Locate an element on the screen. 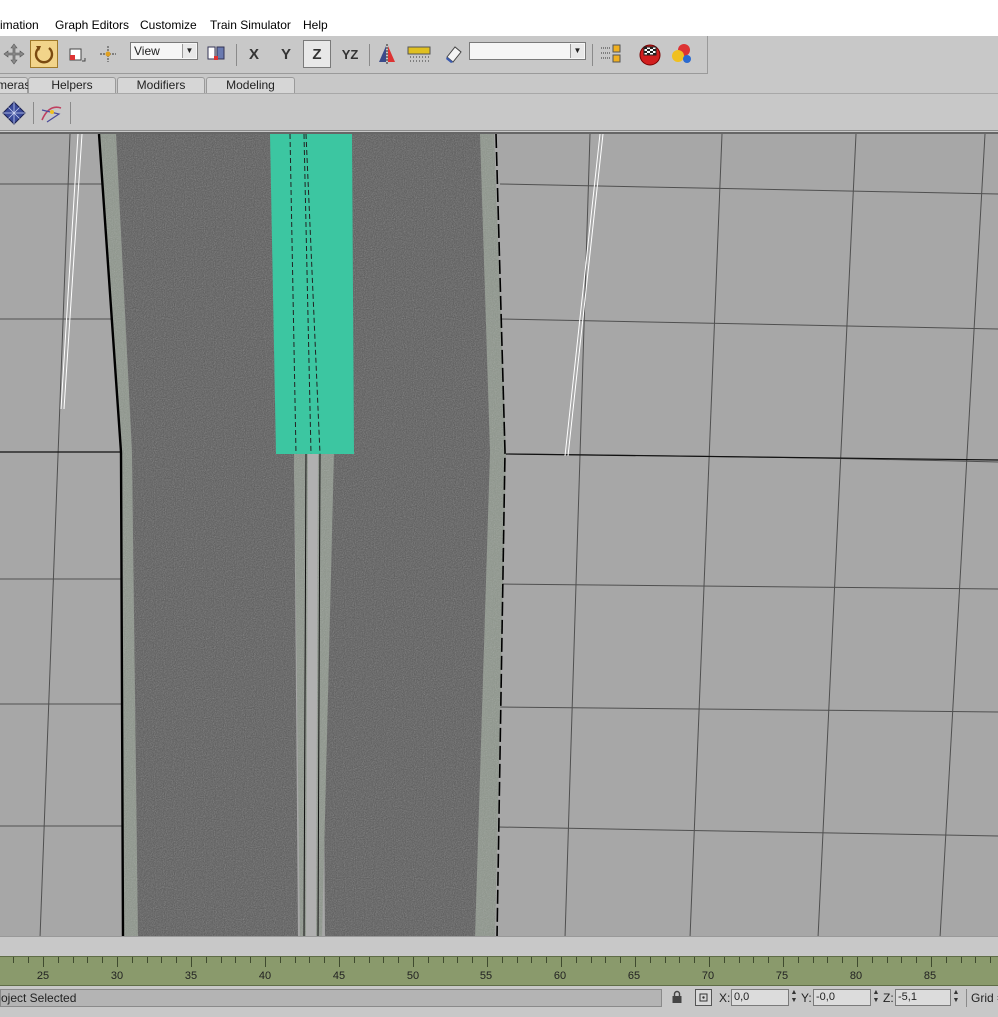 This screenshot has height=1017, width=998. menu-graph-editors: Graph Editors is located at coordinates (92, 25).